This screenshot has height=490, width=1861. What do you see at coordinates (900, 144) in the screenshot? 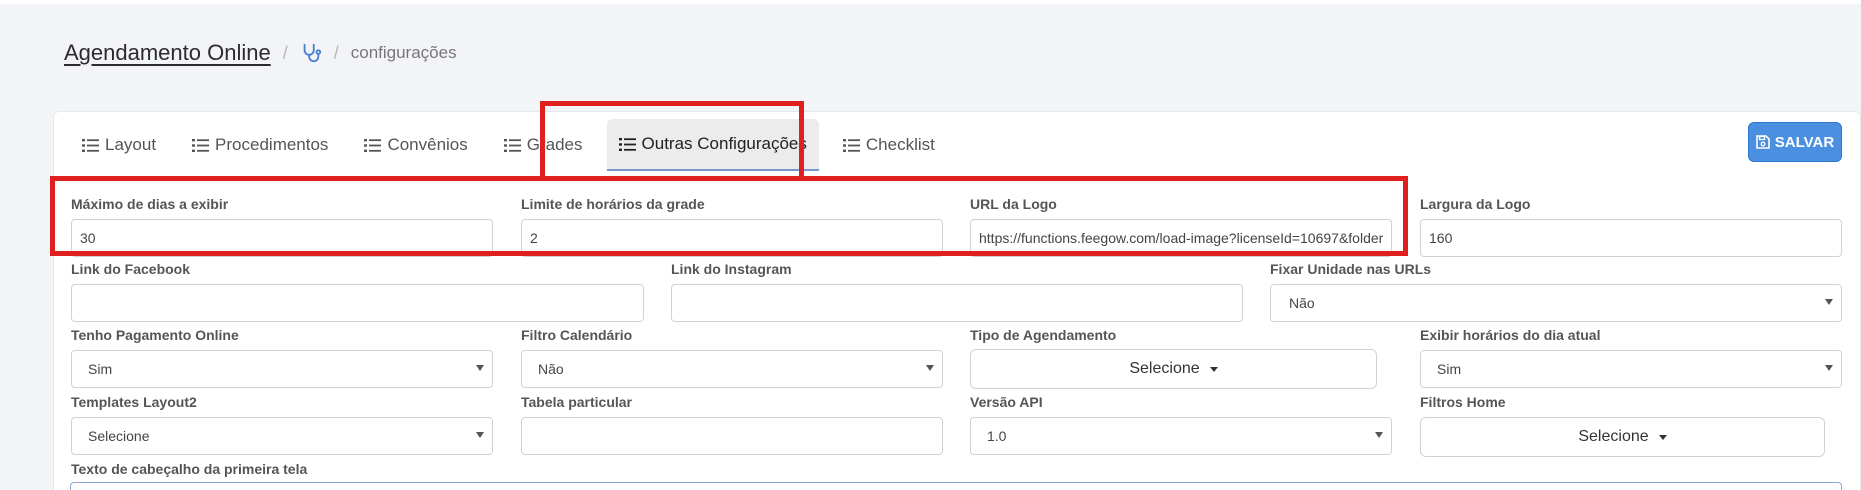
I see `tab-label: Checklist` at bounding box center [900, 144].